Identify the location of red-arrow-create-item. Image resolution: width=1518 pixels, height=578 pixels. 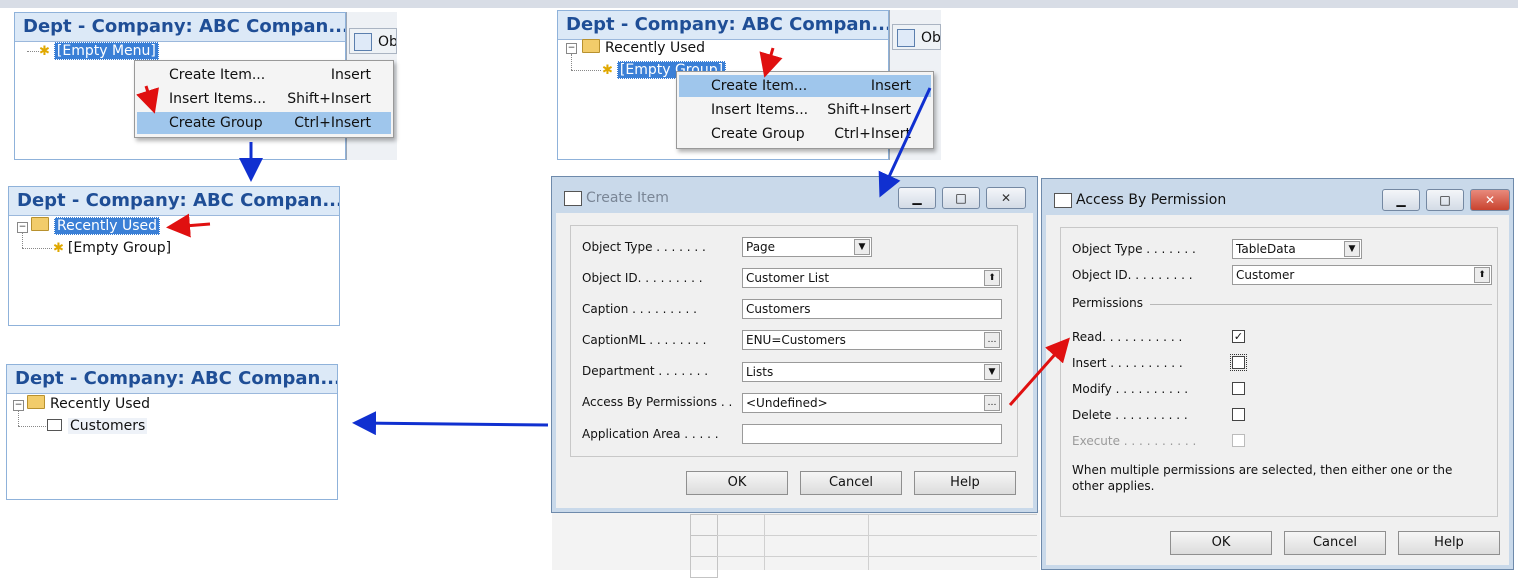
(771, 62).